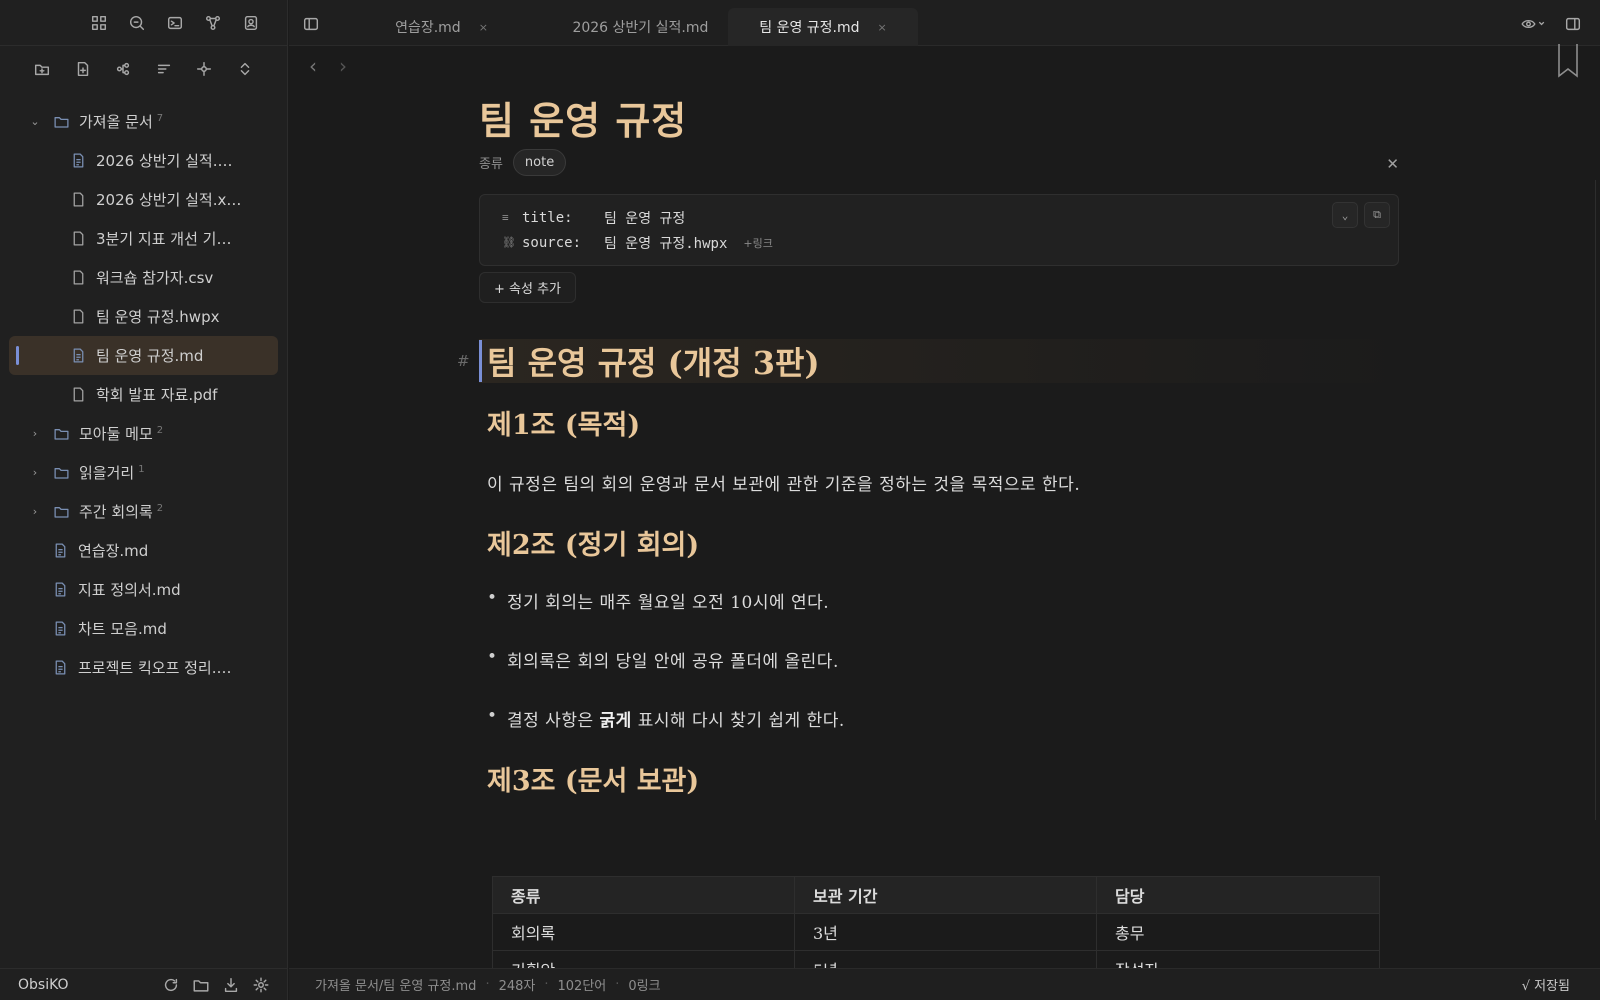 This screenshot has width=1600, height=1000. What do you see at coordinates (143, 550) in the screenshot?
I see `file-item: 연습장.md` at bounding box center [143, 550].